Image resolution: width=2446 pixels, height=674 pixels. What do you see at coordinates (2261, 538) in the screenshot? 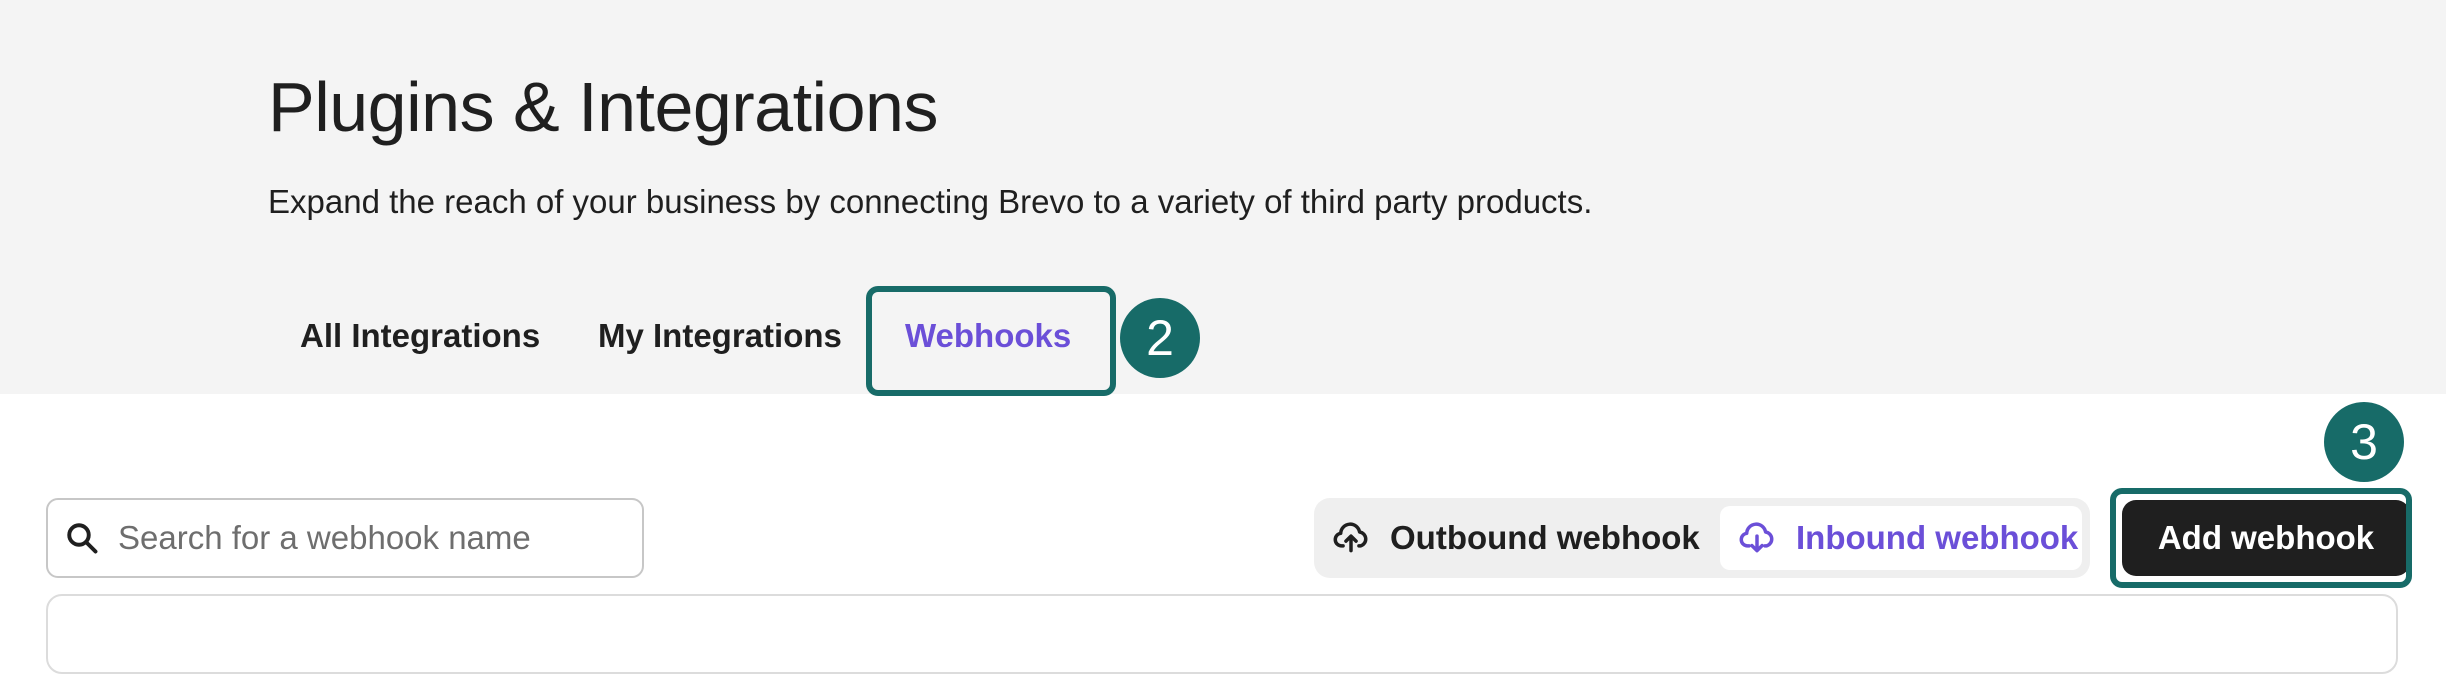
I see `highlight-box-add-webhook` at bounding box center [2261, 538].